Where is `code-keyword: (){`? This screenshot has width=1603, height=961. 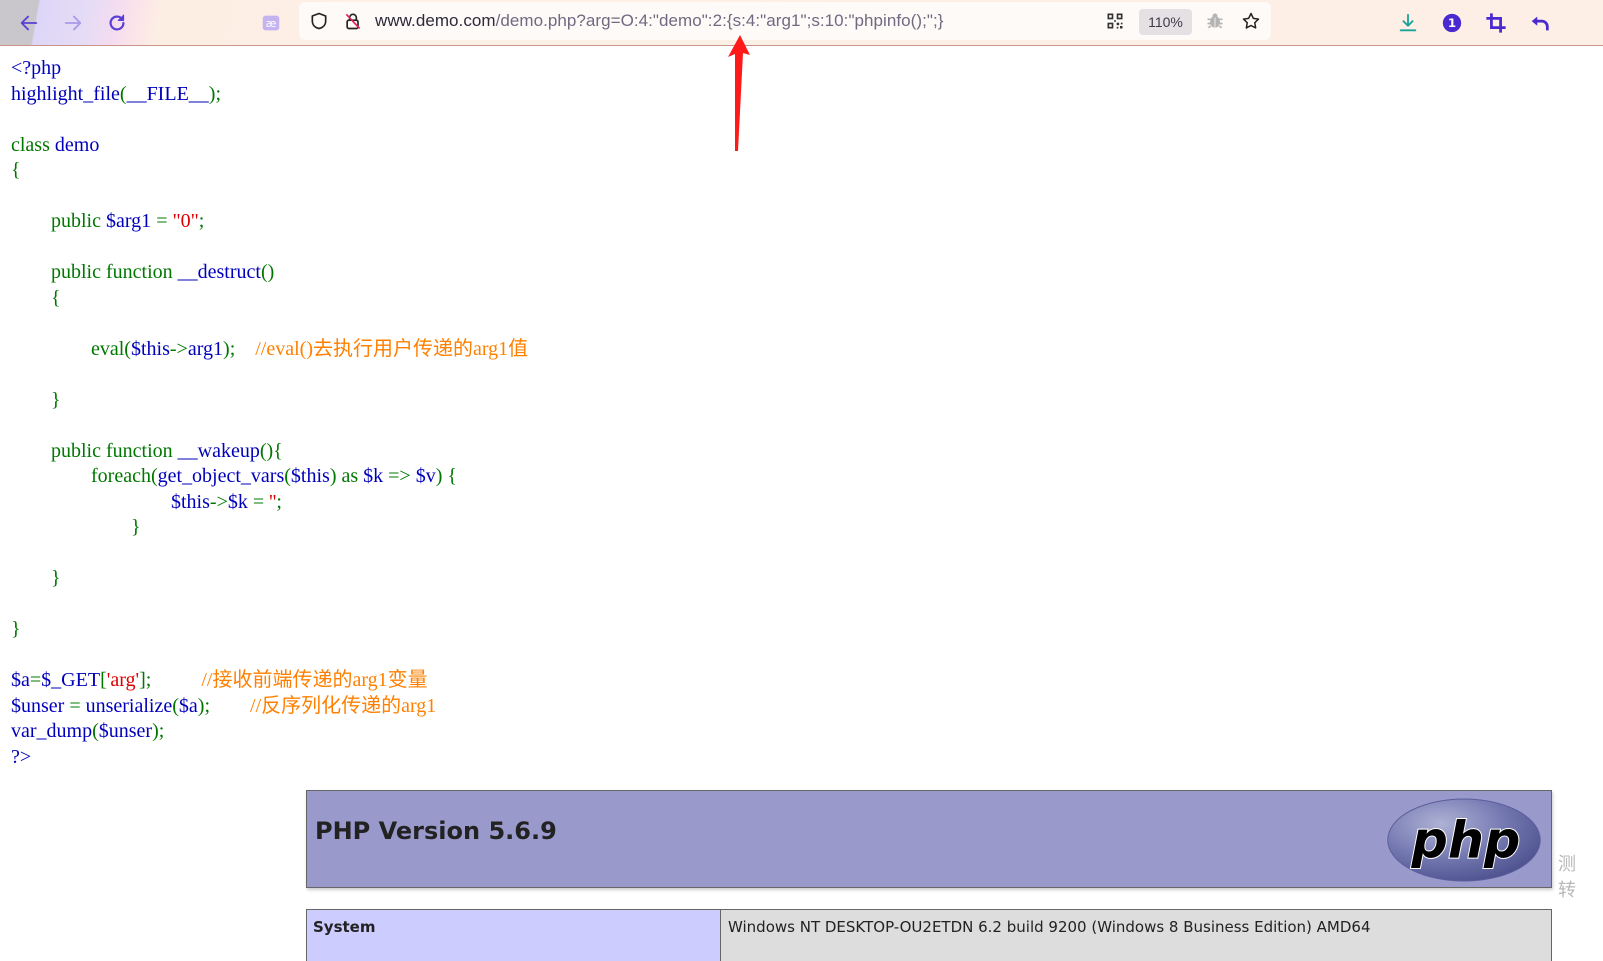
code-keyword: (){ is located at coordinates (271, 450).